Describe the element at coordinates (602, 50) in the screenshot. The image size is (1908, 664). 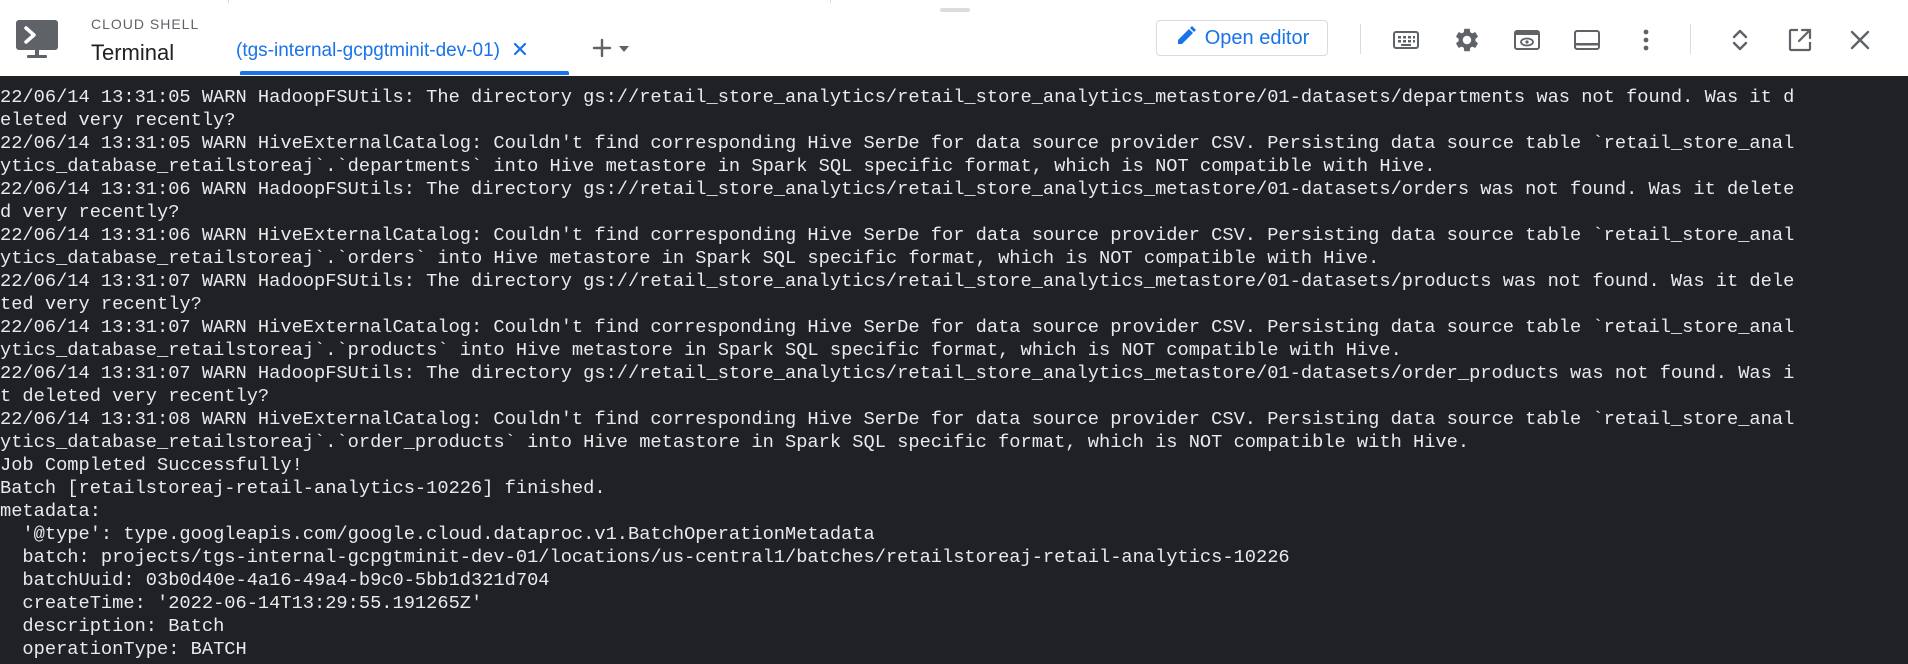
I see `plus-icon` at that location.